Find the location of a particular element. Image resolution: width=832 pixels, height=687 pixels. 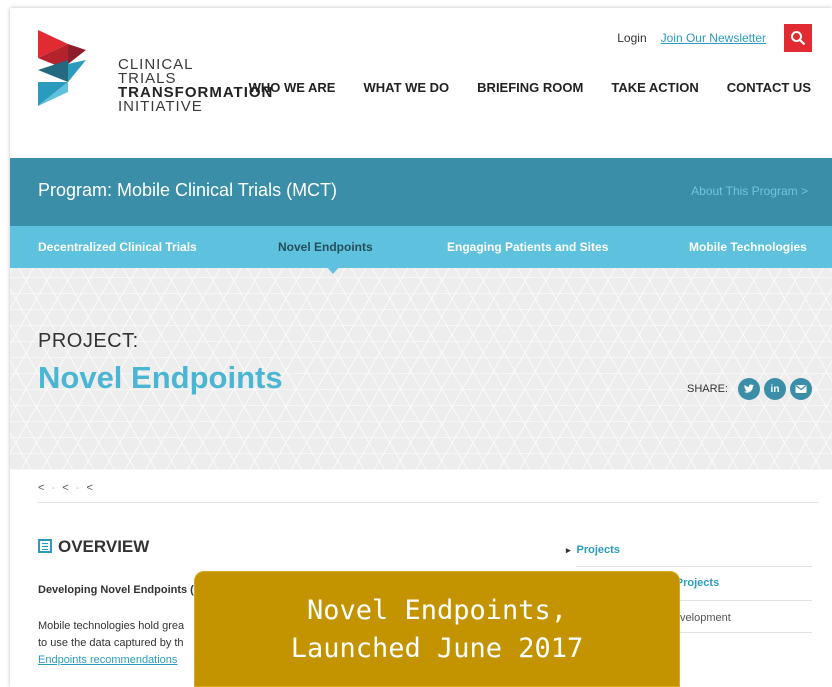

overview-subheading: Developing Novel Endpoints ( is located at coordinates (116, 590).